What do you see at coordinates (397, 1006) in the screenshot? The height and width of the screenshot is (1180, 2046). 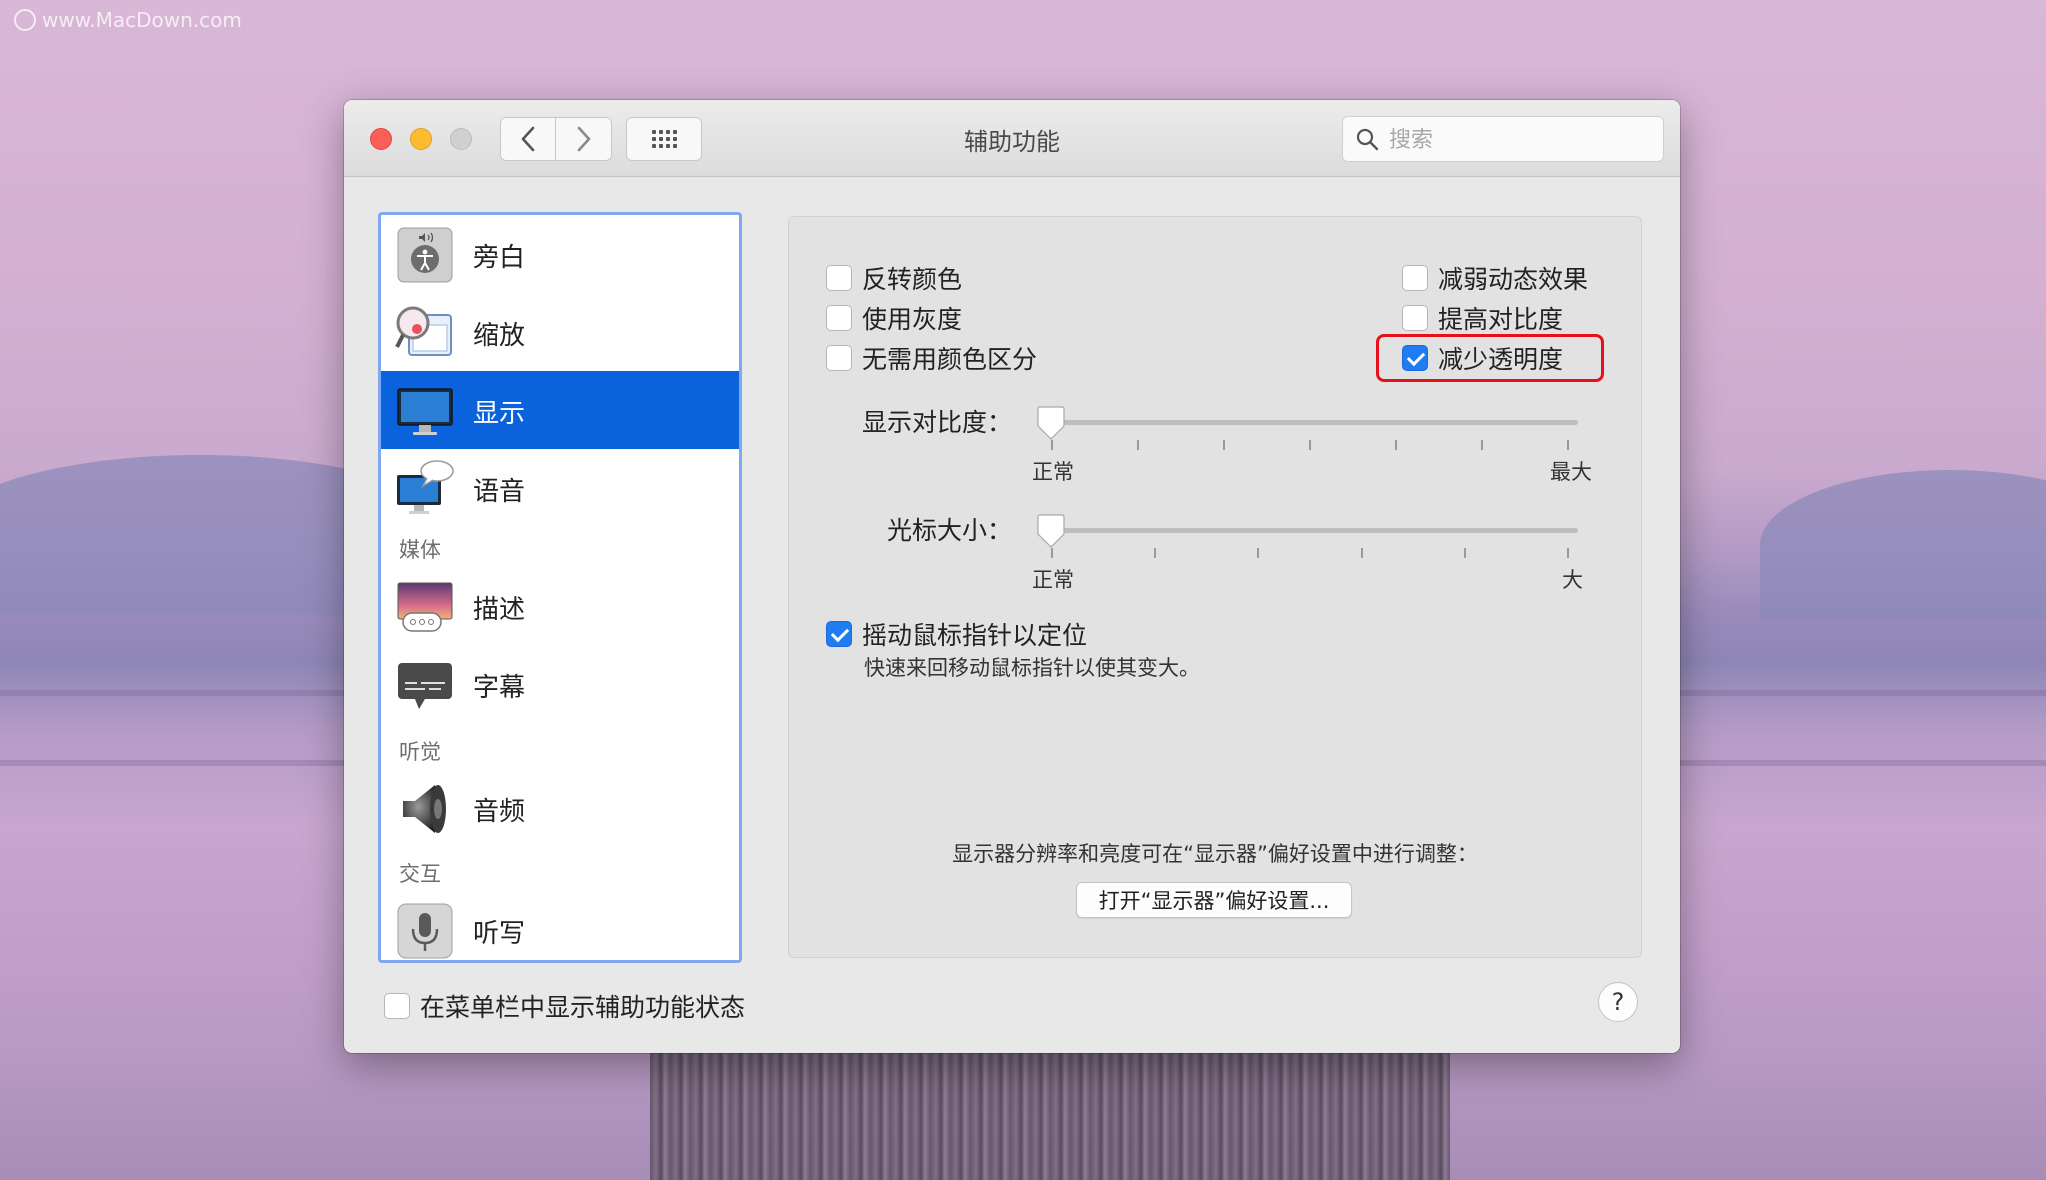 I see `menubar-status-checkbox` at bounding box center [397, 1006].